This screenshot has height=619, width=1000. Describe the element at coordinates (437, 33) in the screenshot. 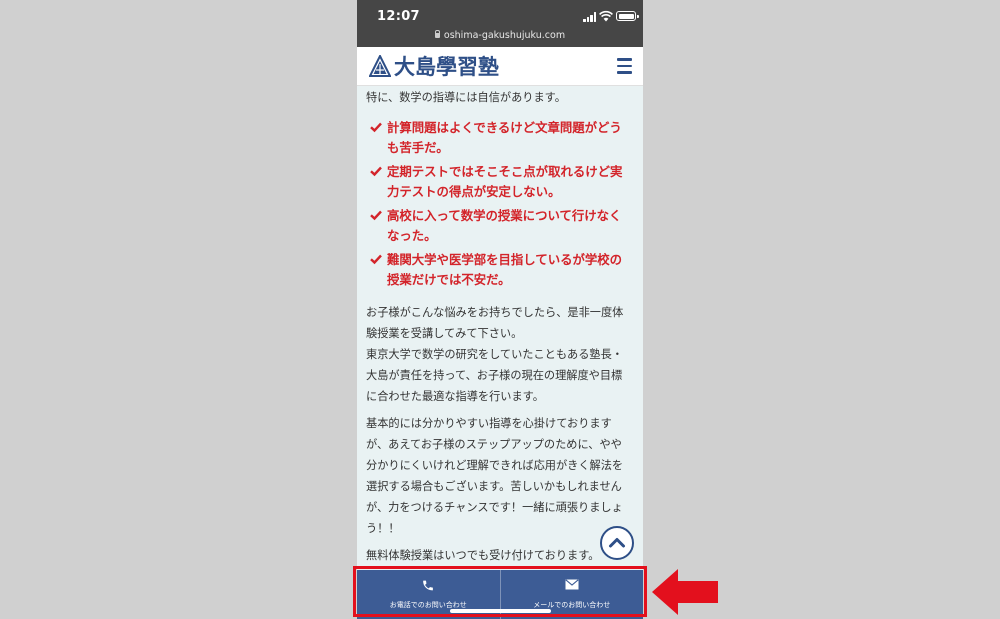

I see `lock-icon` at that location.